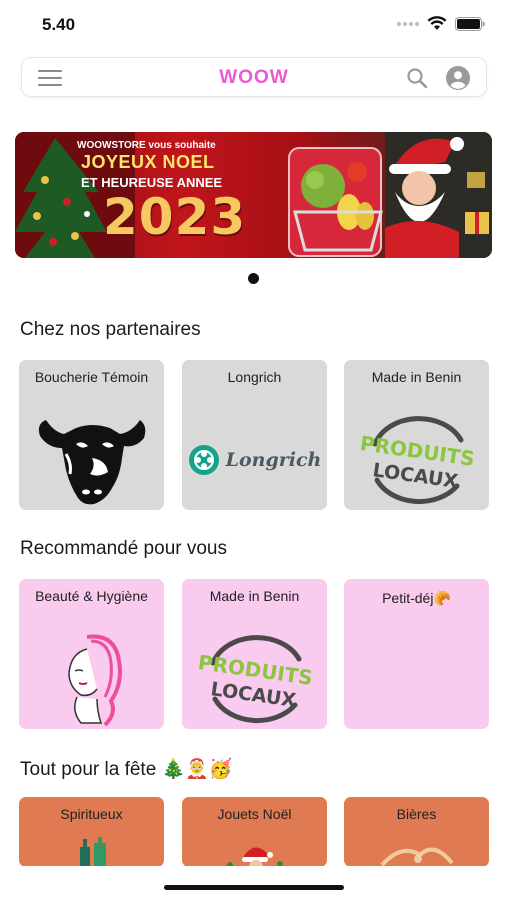 This screenshot has width=507, height=900. I want to click on bottom-safe-area, so click(253, 883).